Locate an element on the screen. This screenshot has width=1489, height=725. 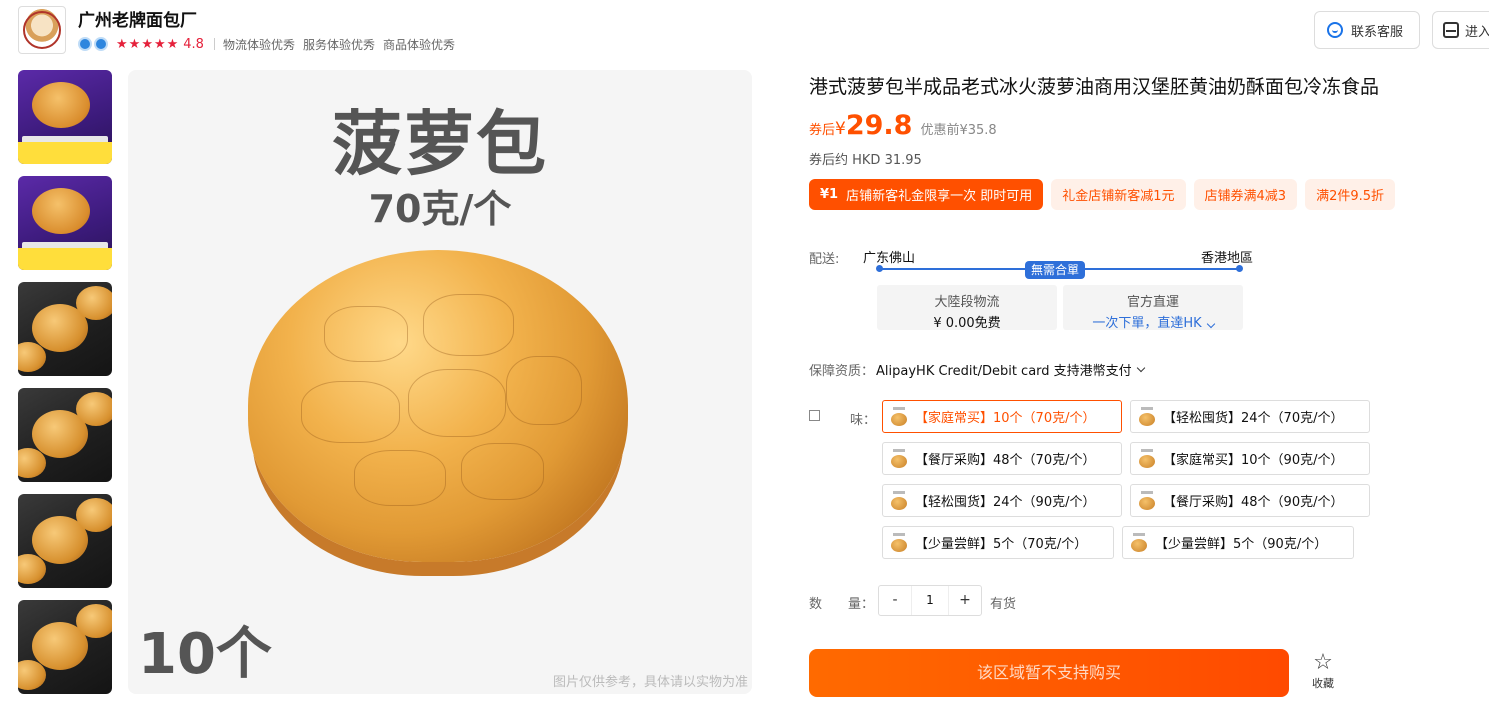
smile-chat-icon is located at coordinates (1335, 30).